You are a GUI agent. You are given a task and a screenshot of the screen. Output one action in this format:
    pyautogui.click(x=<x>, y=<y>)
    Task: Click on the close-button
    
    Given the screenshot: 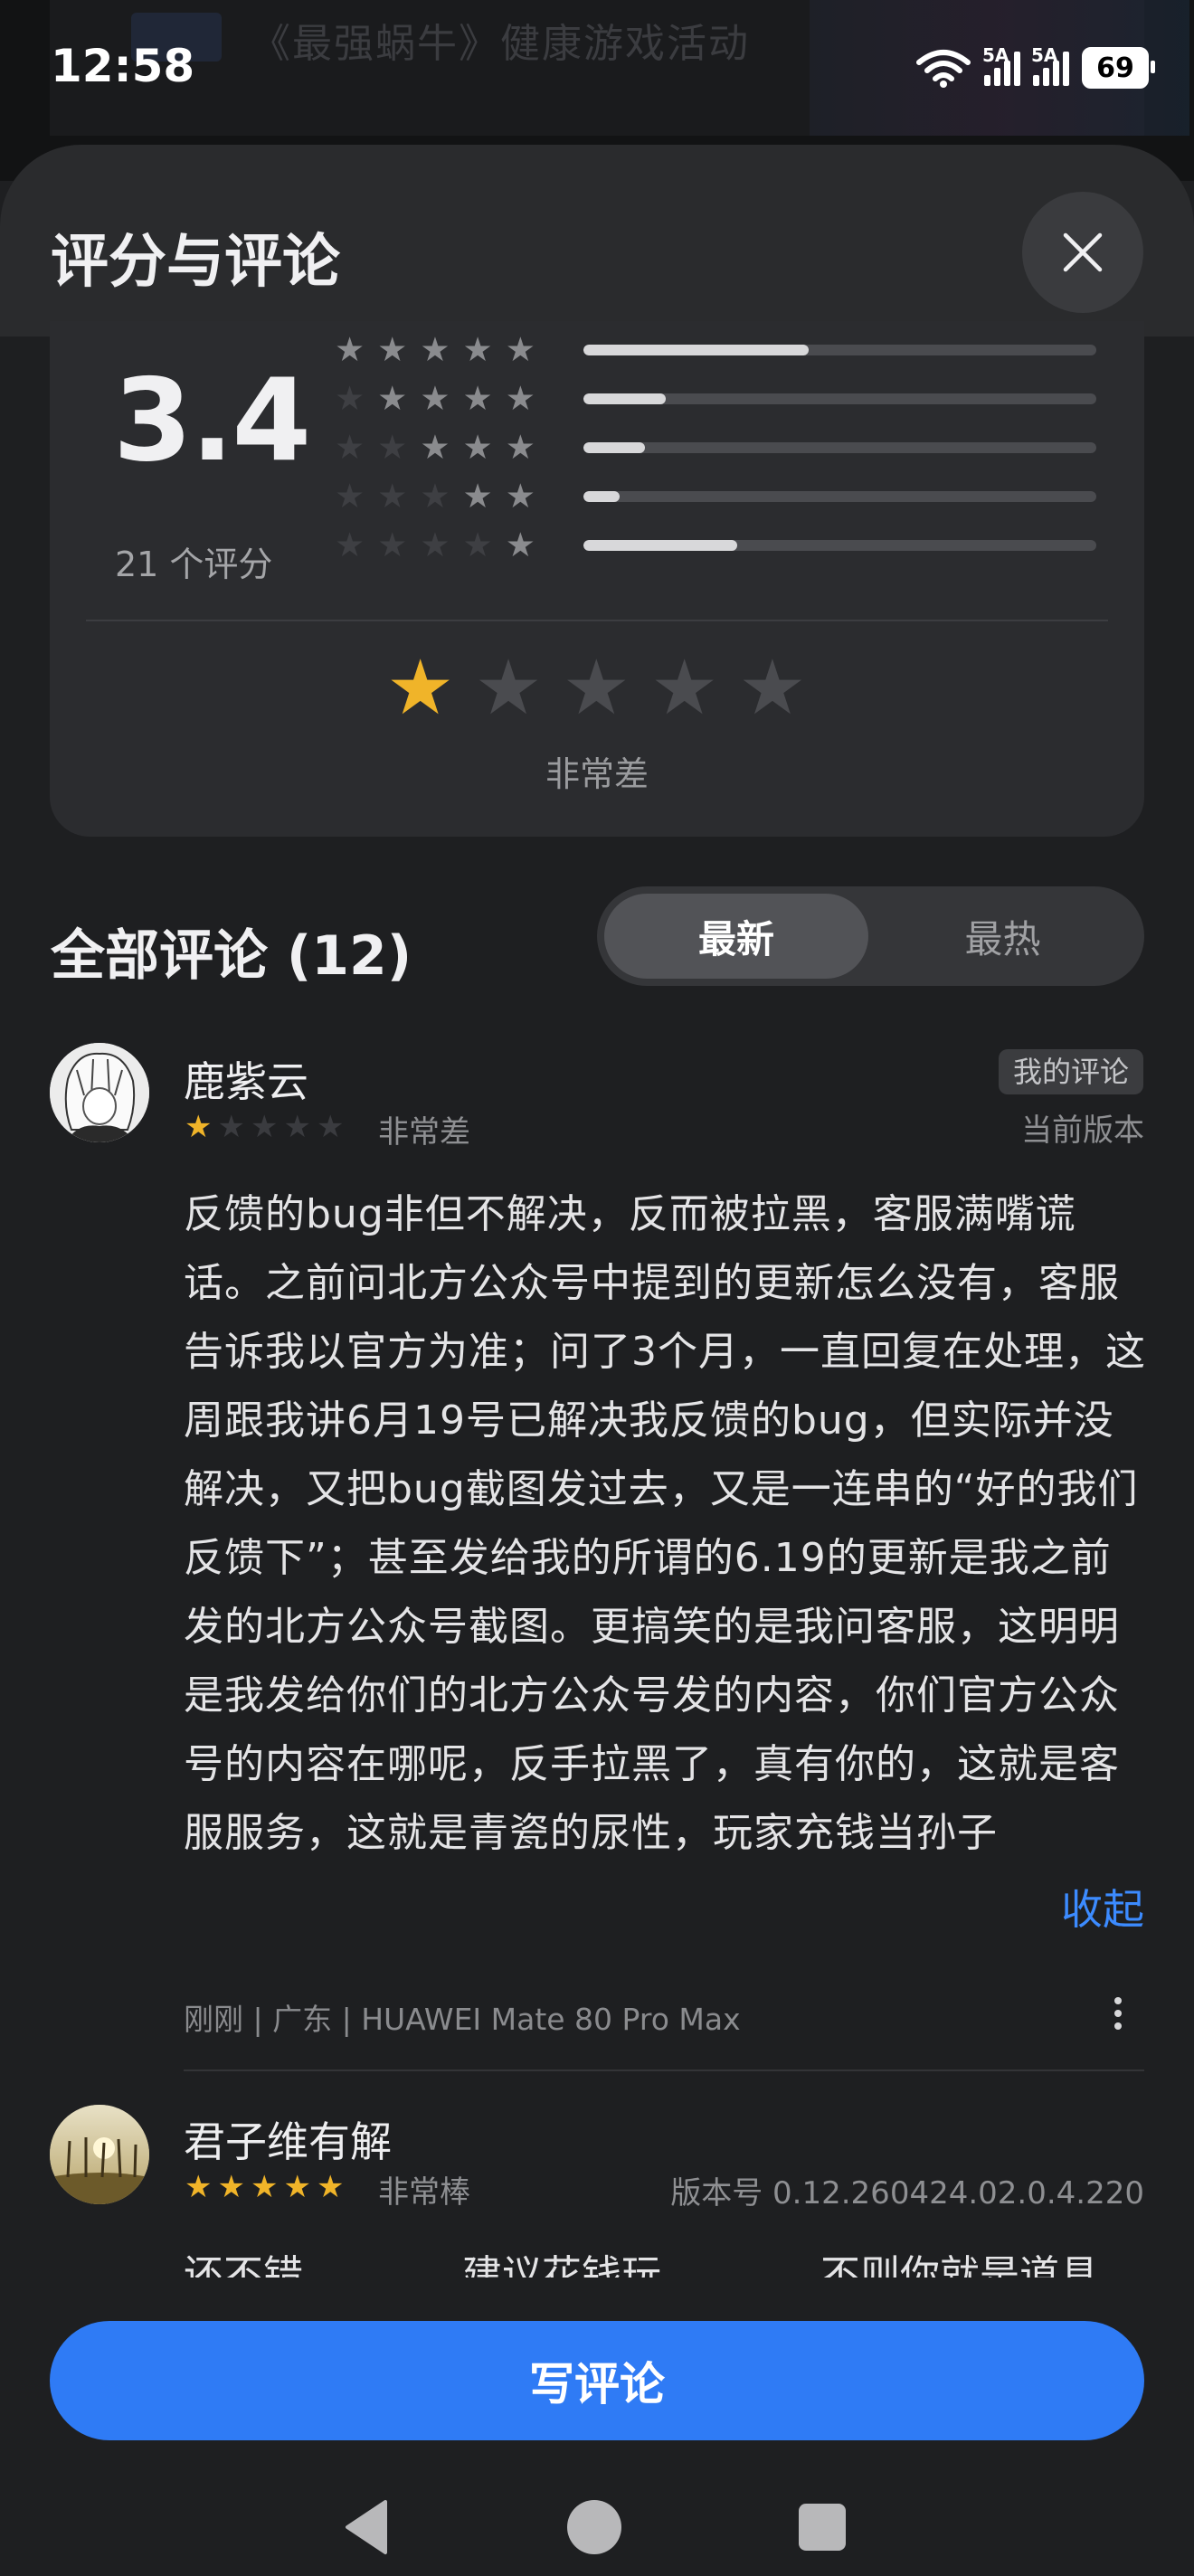 What is the action you would take?
    pyautogui.click(x=1082, y=252)
    